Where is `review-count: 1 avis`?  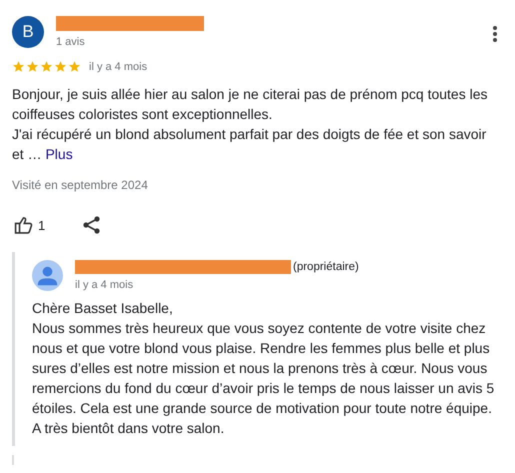
review-count: 1 avis is located at coordinates (70, 42).